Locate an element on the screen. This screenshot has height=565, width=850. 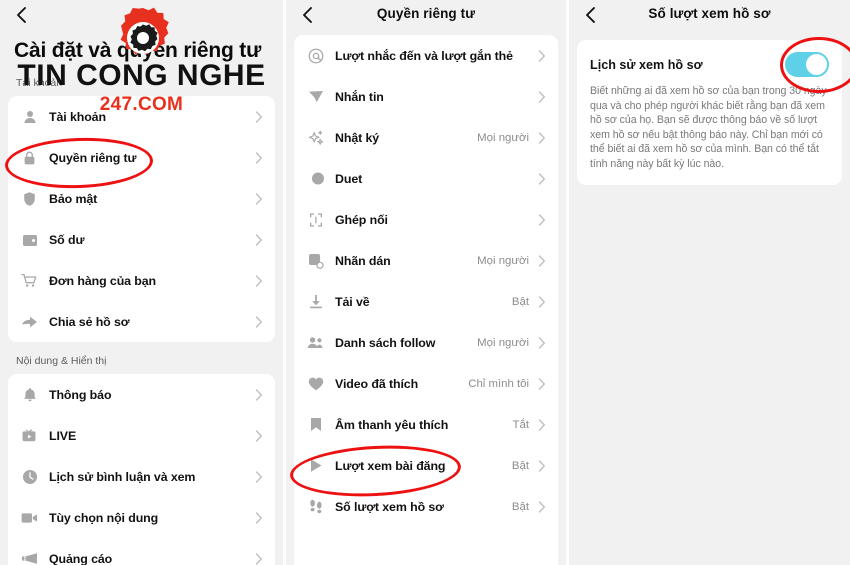
sidebar-item-label: Đơn hàng của bạn is located at coordinates (103, 280).